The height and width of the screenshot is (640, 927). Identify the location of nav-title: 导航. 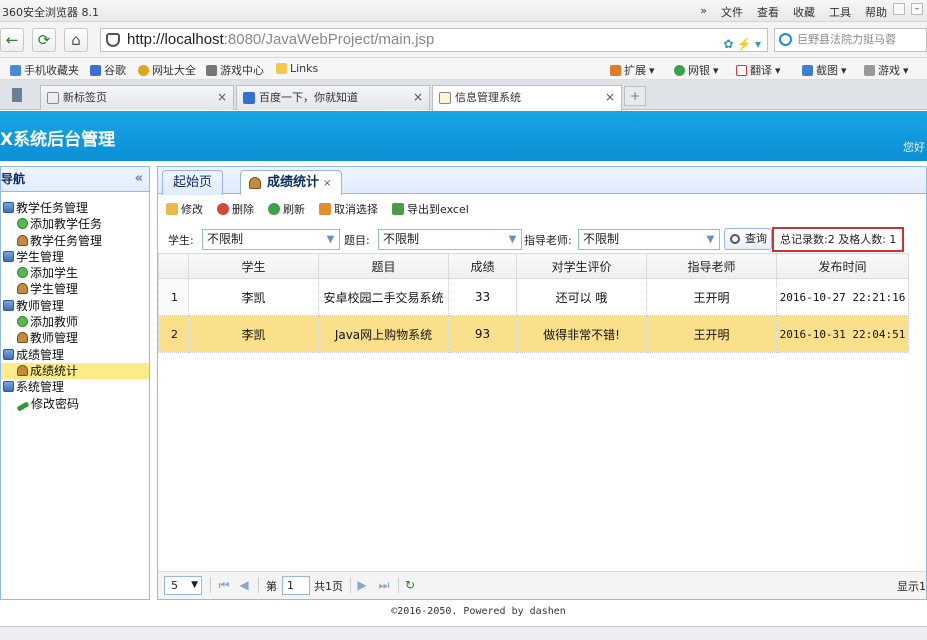
(13, 179).